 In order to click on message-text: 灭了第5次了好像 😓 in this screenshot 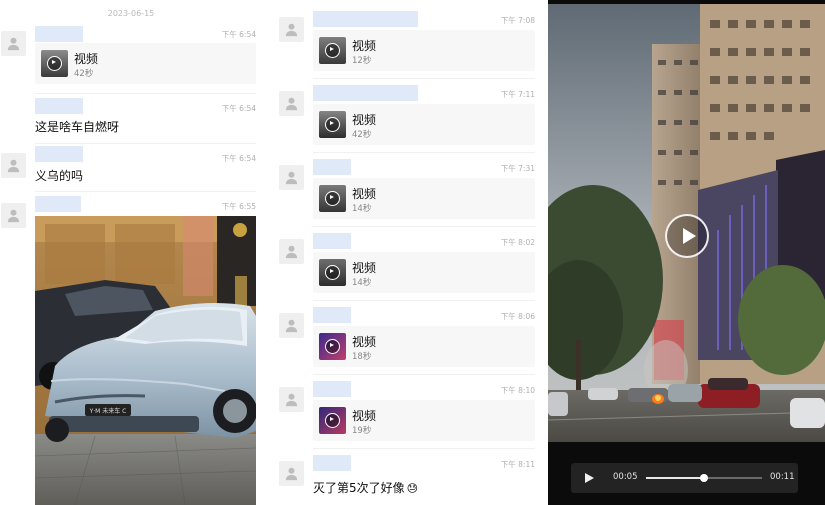, I will do `click(365, 487)`.